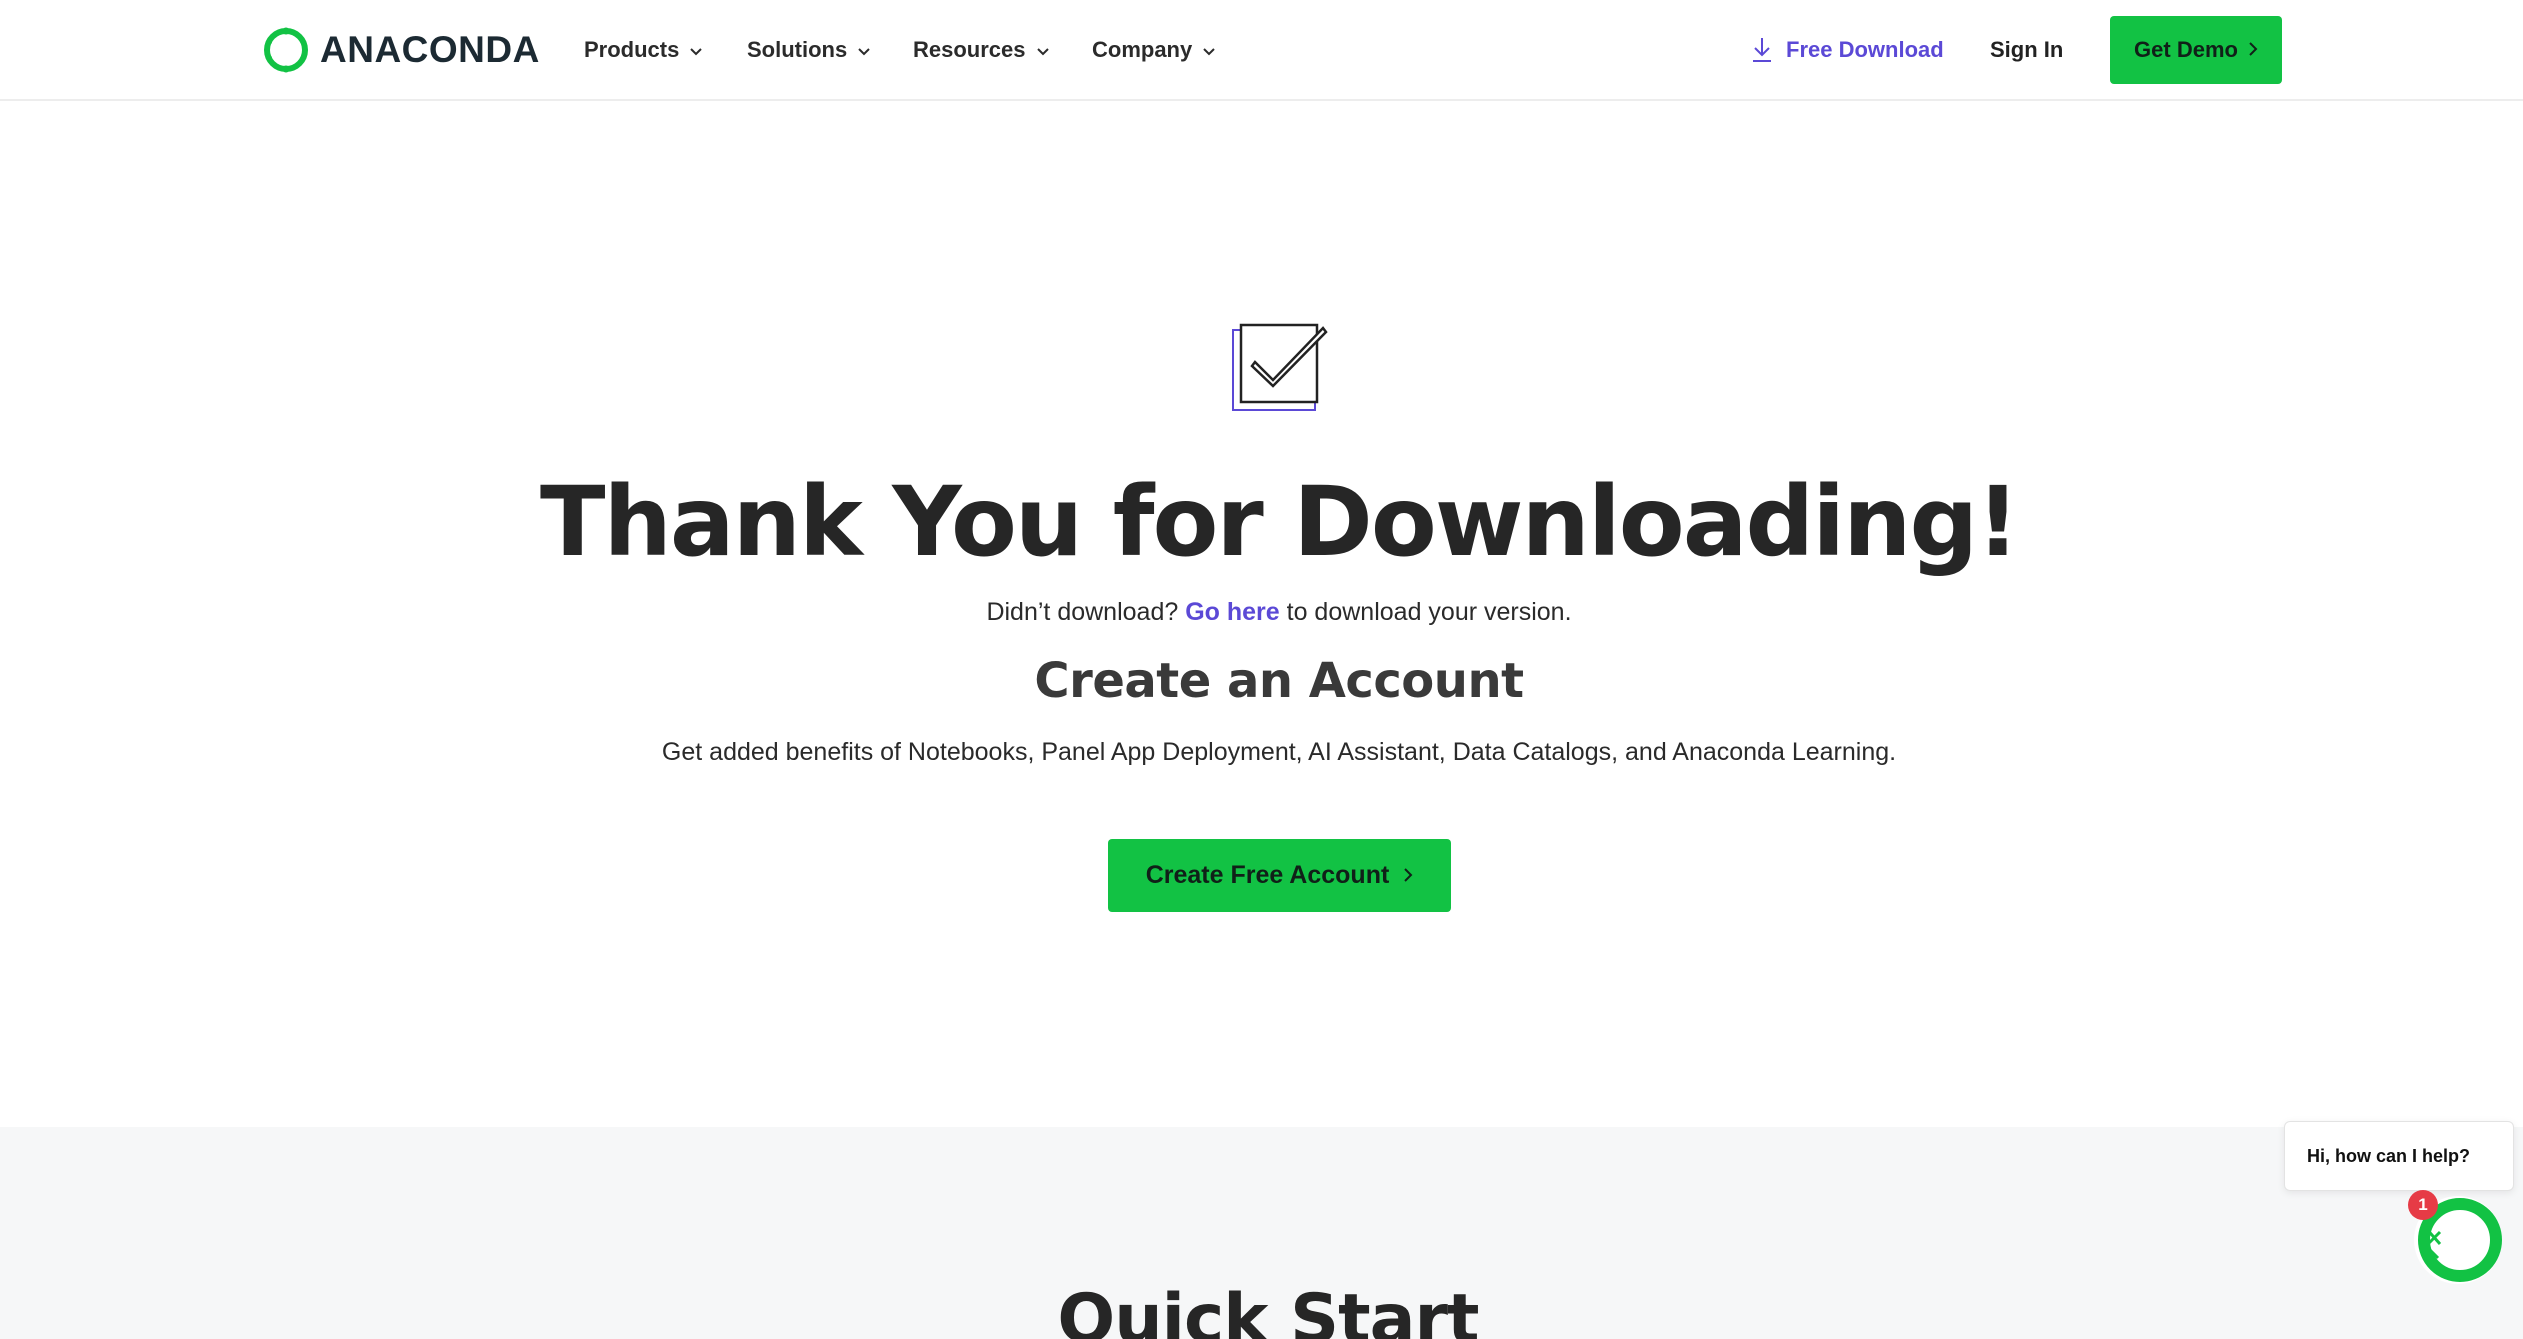  I want to click on checkbox-icon, so click(1280, 369).